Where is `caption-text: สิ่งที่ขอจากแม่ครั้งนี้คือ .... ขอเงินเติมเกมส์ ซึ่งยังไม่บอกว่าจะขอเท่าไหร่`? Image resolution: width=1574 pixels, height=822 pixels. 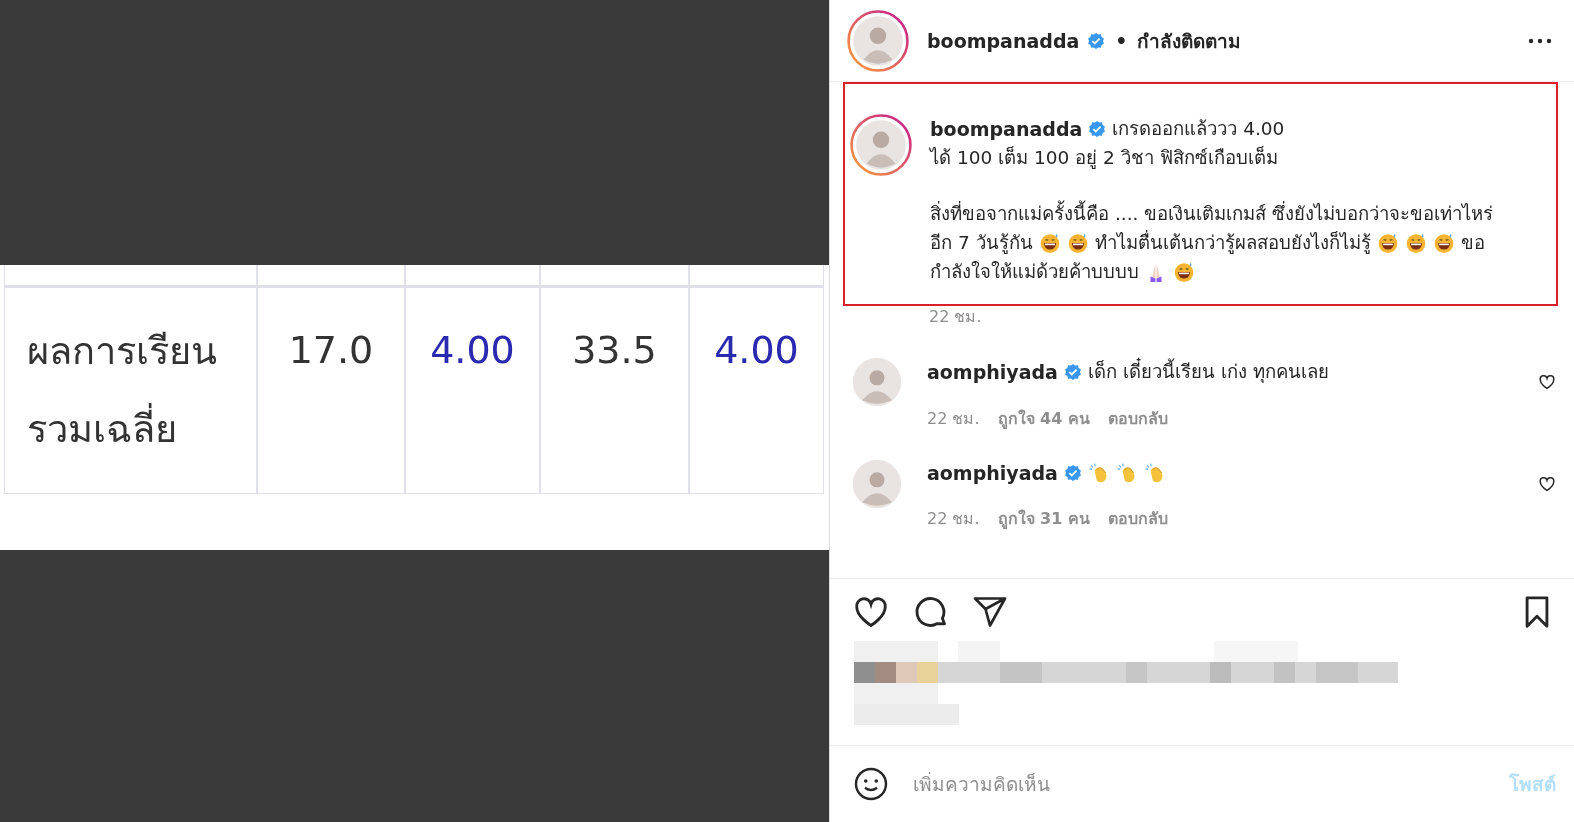
caption-text: สิ่งที่ขอจากแม่ครั้งนี้คือ .... ขอเงินเติมเกมส์ ซึ่งยังไม่บอกว่าจะขอเท่าไหร่ is located at coordinates (1212, 213).